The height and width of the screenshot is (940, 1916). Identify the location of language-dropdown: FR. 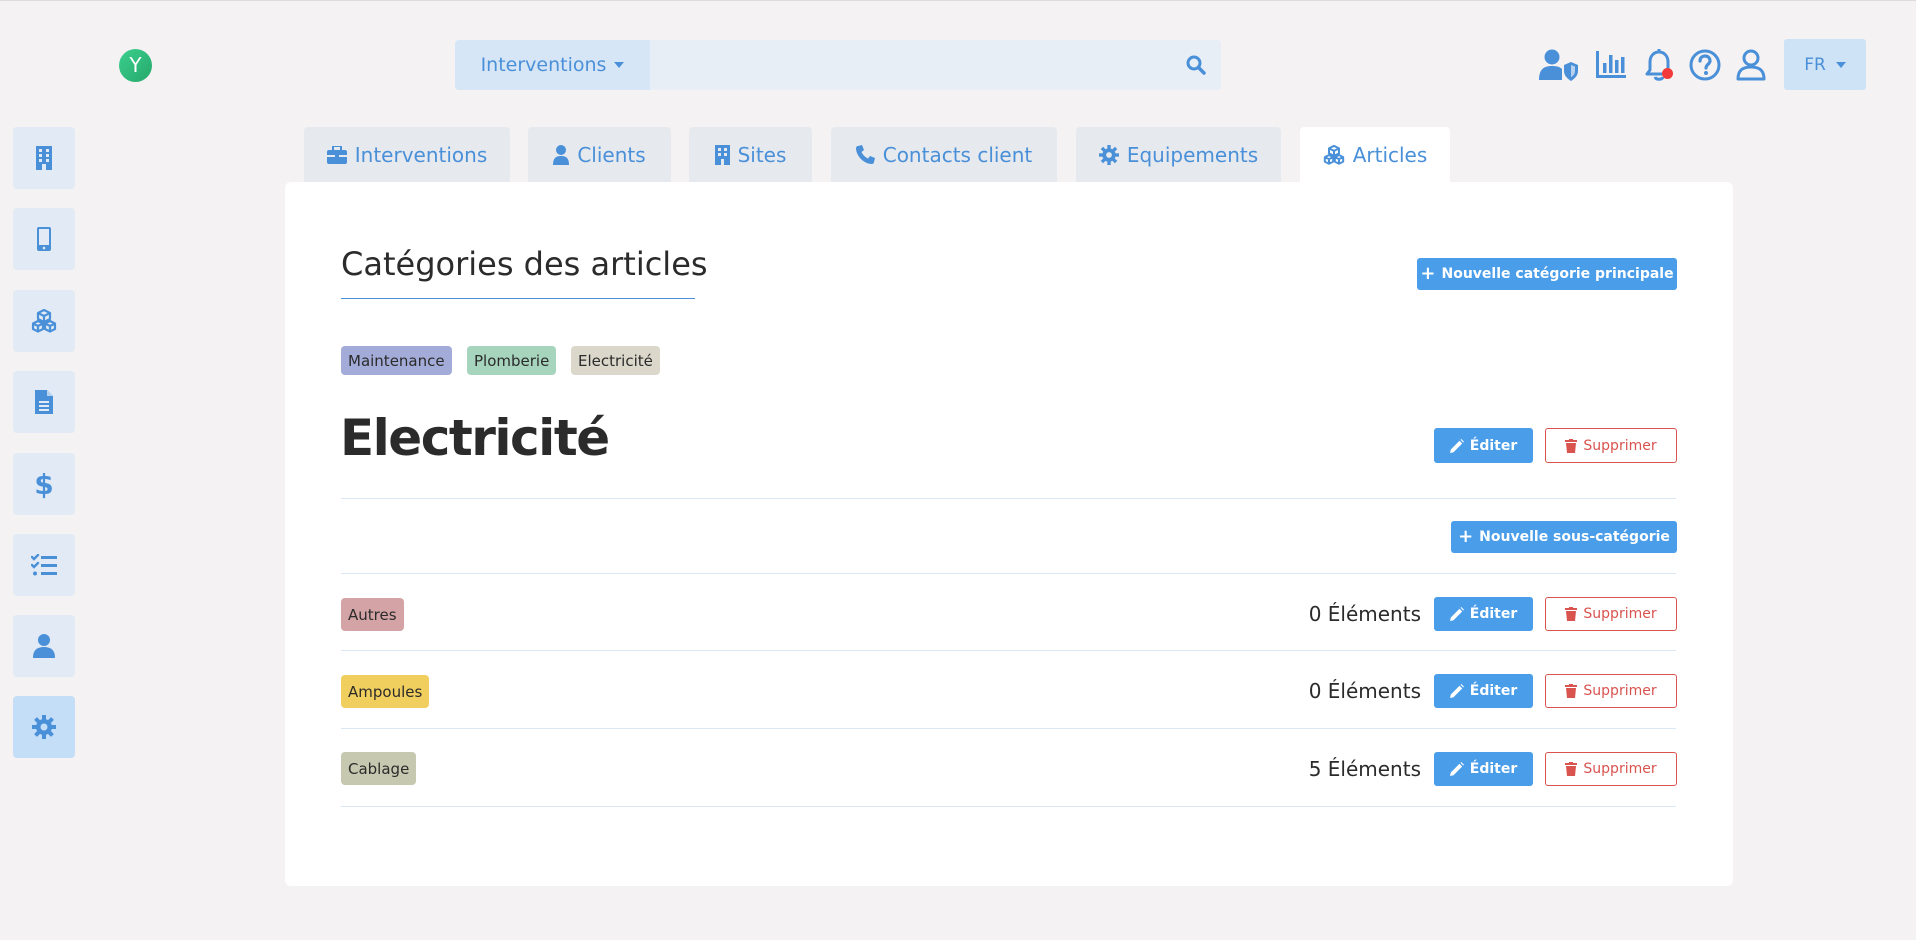
(1825, 64).